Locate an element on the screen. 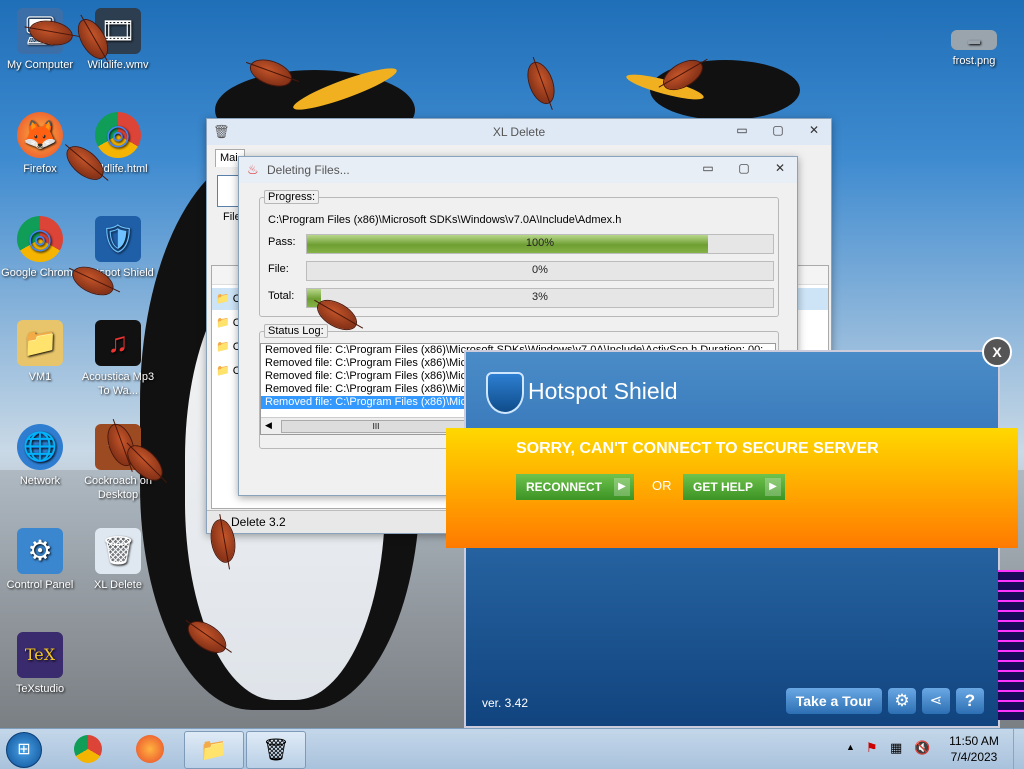 The width and height of the screenshot is (1024, 769). desktop-icon-label: frost.png is located at coordinates (974, 61).